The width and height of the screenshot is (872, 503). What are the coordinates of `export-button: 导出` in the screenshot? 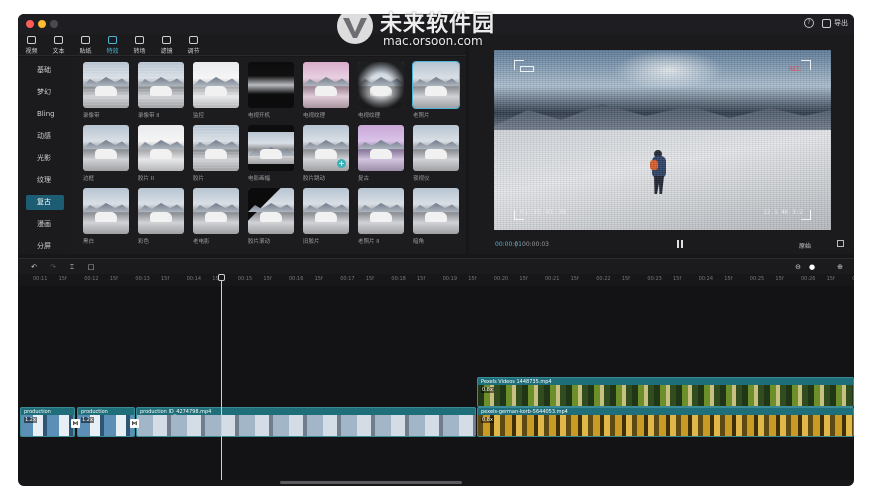 It's located at (835, 23).